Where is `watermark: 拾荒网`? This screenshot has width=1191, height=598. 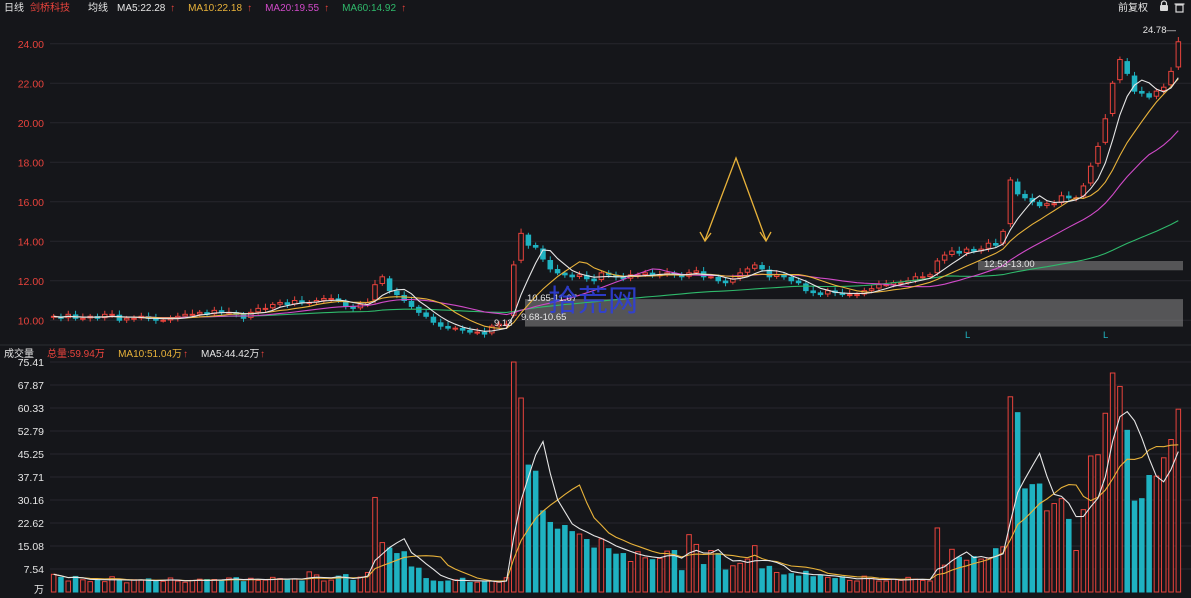 watermark: 拾荒网 is located at coordinates (593, 301).